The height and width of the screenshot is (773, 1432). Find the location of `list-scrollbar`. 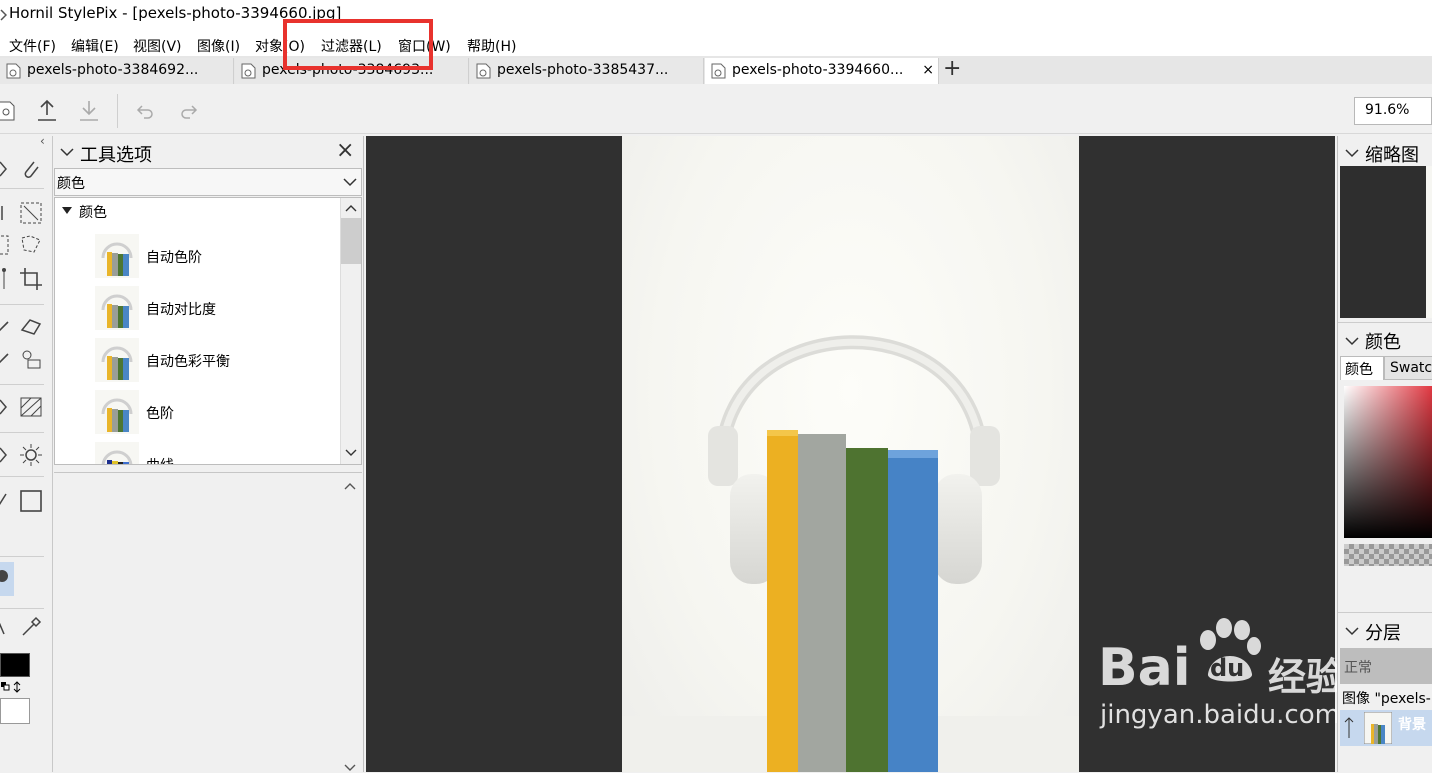

list-scrollbar is located at coordinates (350, 331).